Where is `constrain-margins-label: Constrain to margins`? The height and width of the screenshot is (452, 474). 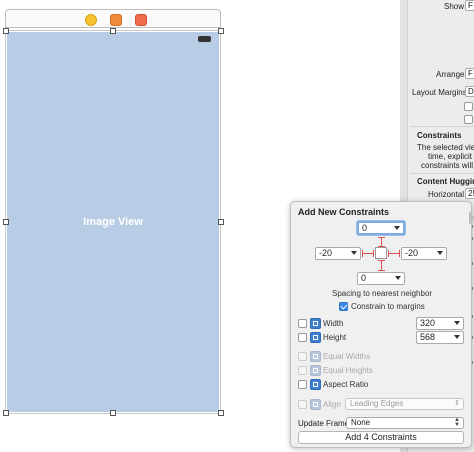
constrain-margins-label: Constrain to margins is located at coordinates (388, 306).